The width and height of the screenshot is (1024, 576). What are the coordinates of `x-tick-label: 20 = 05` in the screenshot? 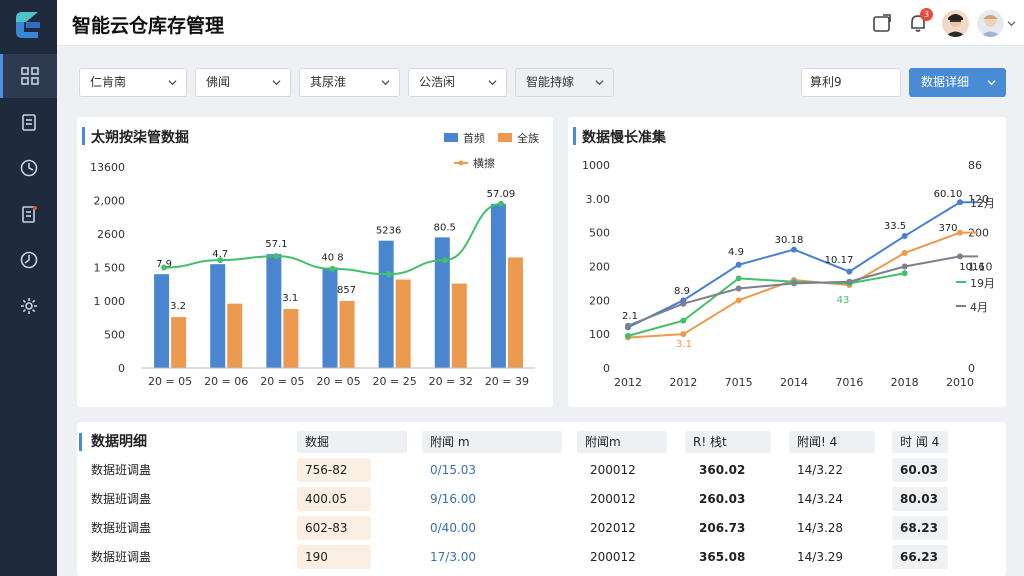 It's located at (170, 381).